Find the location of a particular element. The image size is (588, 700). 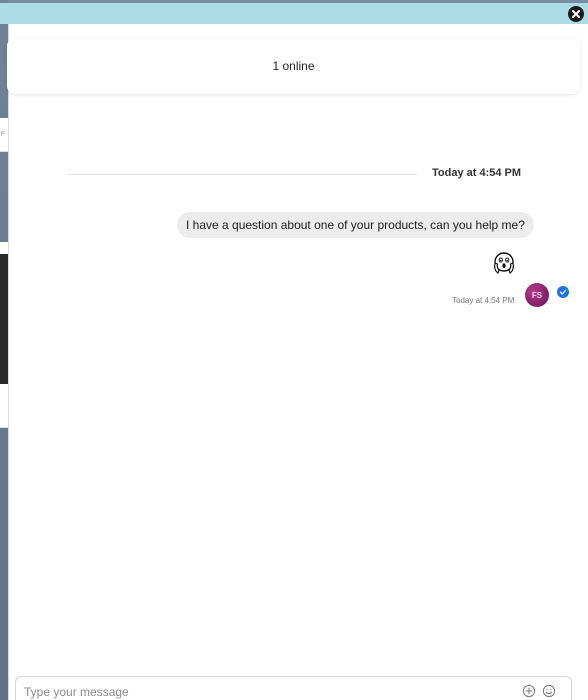

message-input is located at coordinates (259, 691).